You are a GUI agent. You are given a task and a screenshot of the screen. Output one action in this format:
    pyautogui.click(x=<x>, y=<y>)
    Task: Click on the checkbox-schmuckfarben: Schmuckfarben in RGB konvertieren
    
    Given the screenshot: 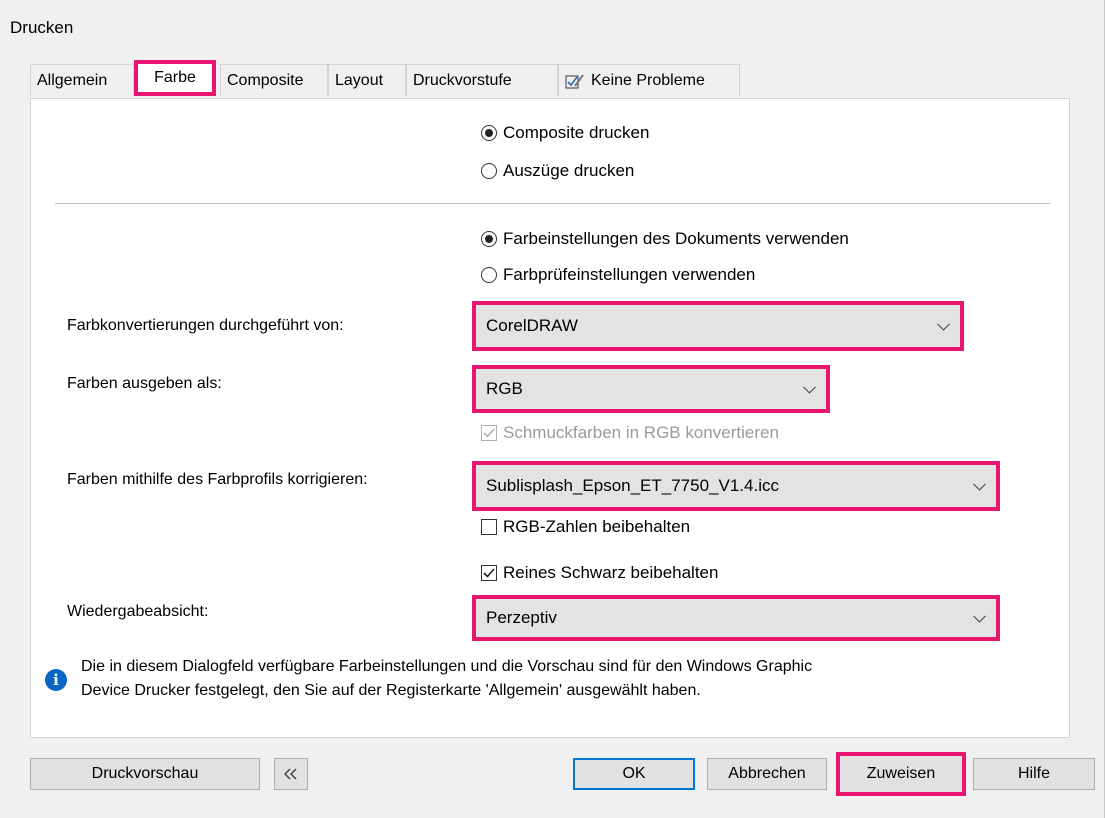 What is the action you would take?
    pyautogui.click(x=630, y=433)
    